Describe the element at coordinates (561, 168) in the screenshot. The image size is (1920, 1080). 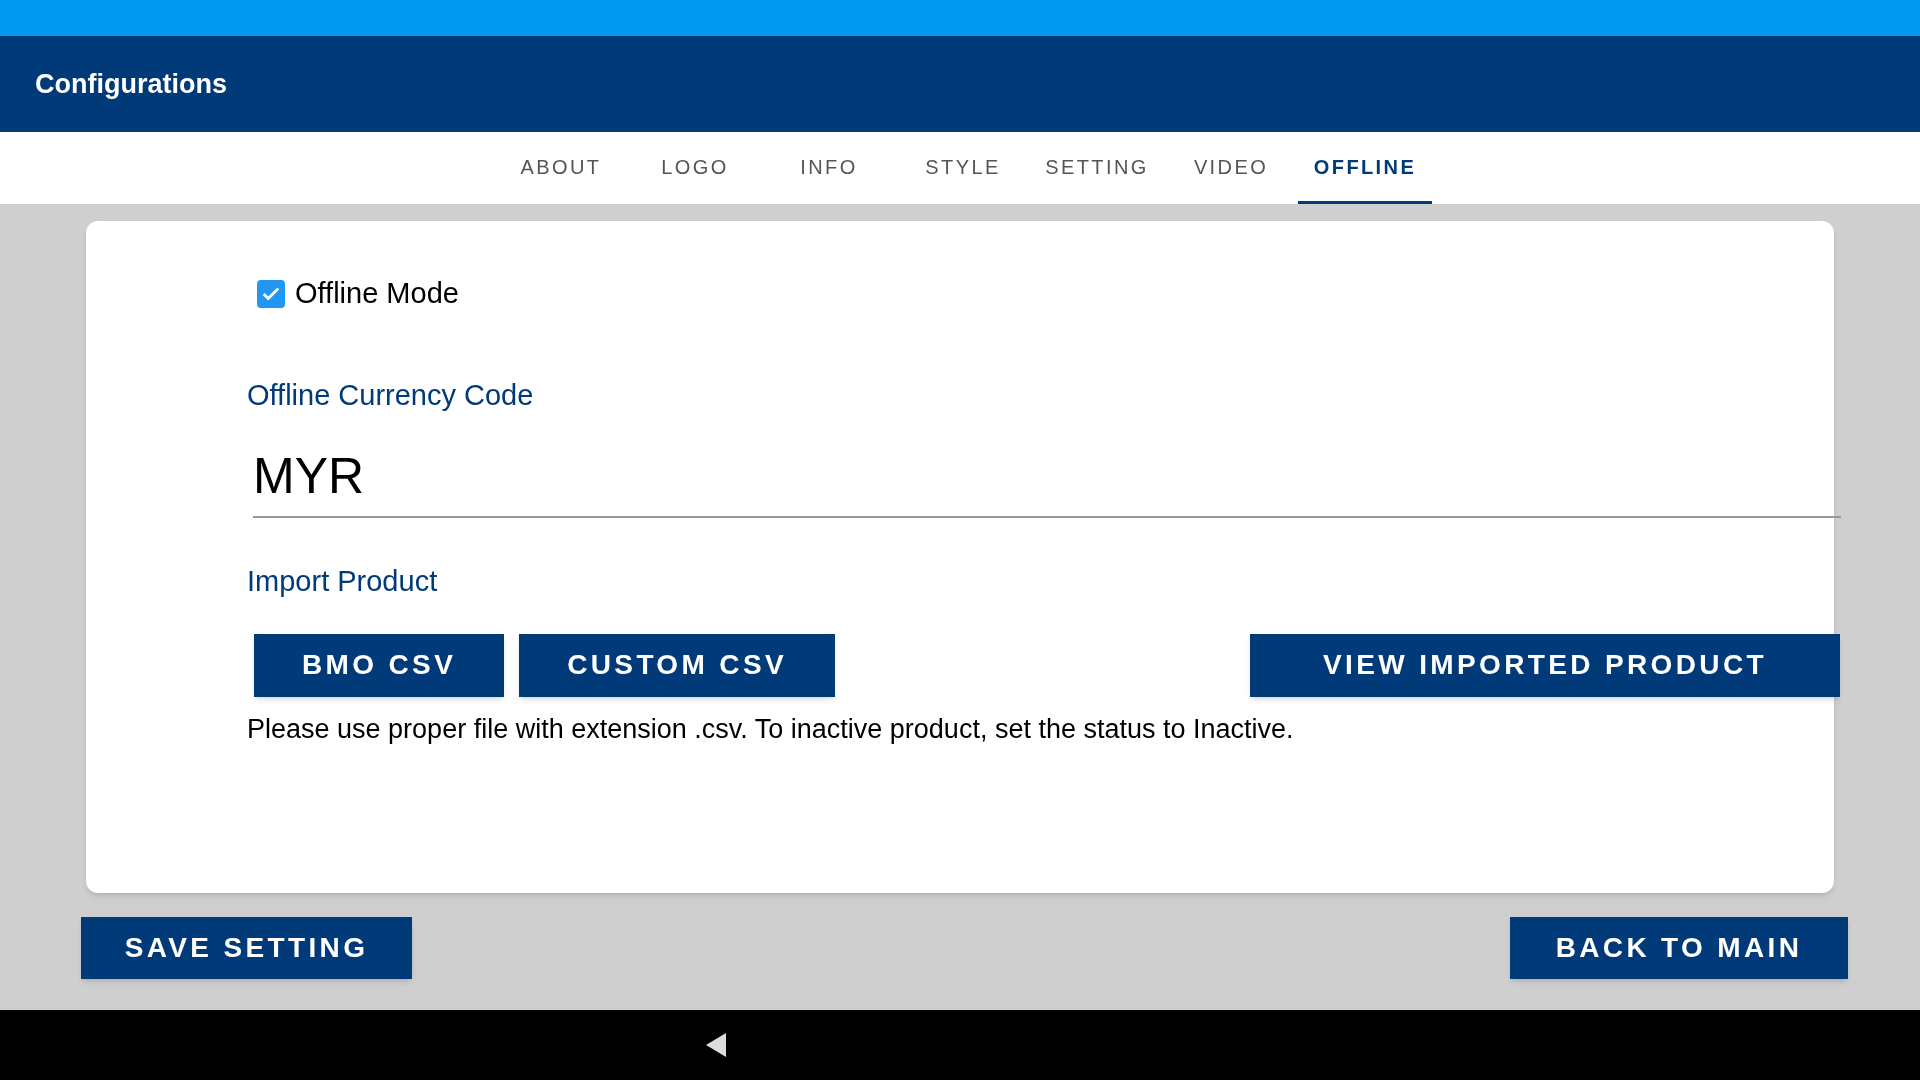
I see `tab: ABOUT` at that location.